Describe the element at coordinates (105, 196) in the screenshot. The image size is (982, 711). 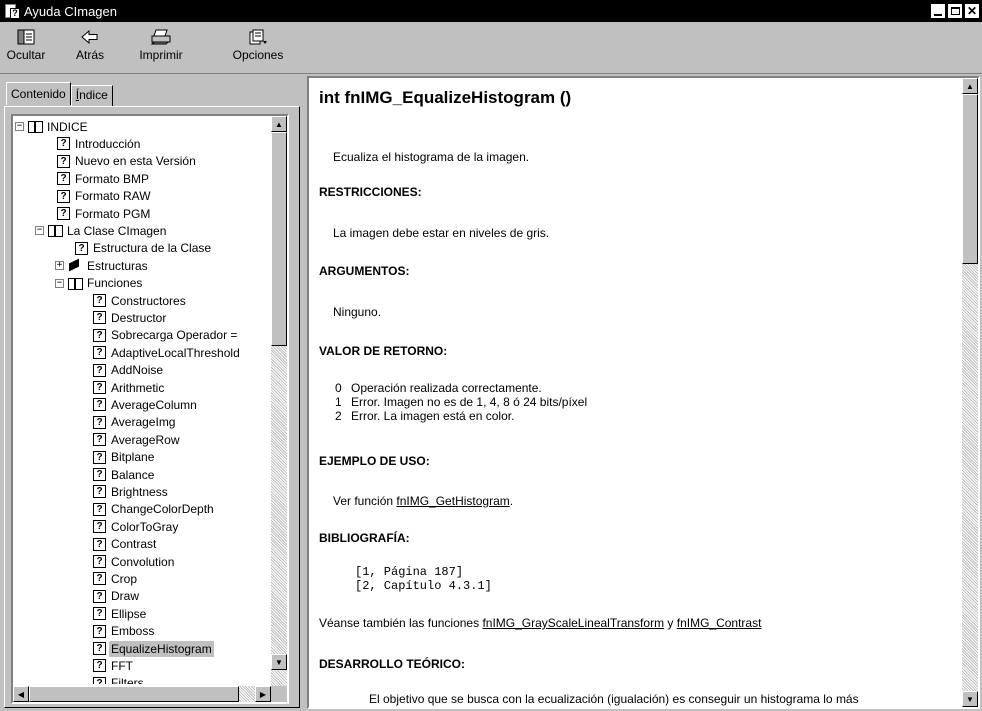
I see `tree-item: ? Formato RAW` at that location.